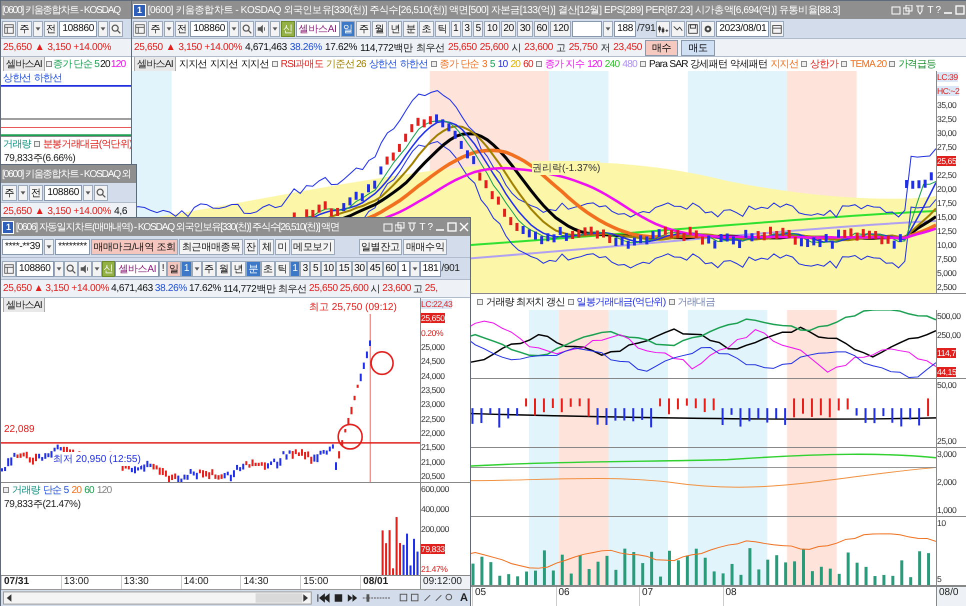 The height and width of the screenshot is (606, 966). Describe the element at coordinates (380, 246) in the screenshot. I see `toolbar-button: 일별잔고` at that location.